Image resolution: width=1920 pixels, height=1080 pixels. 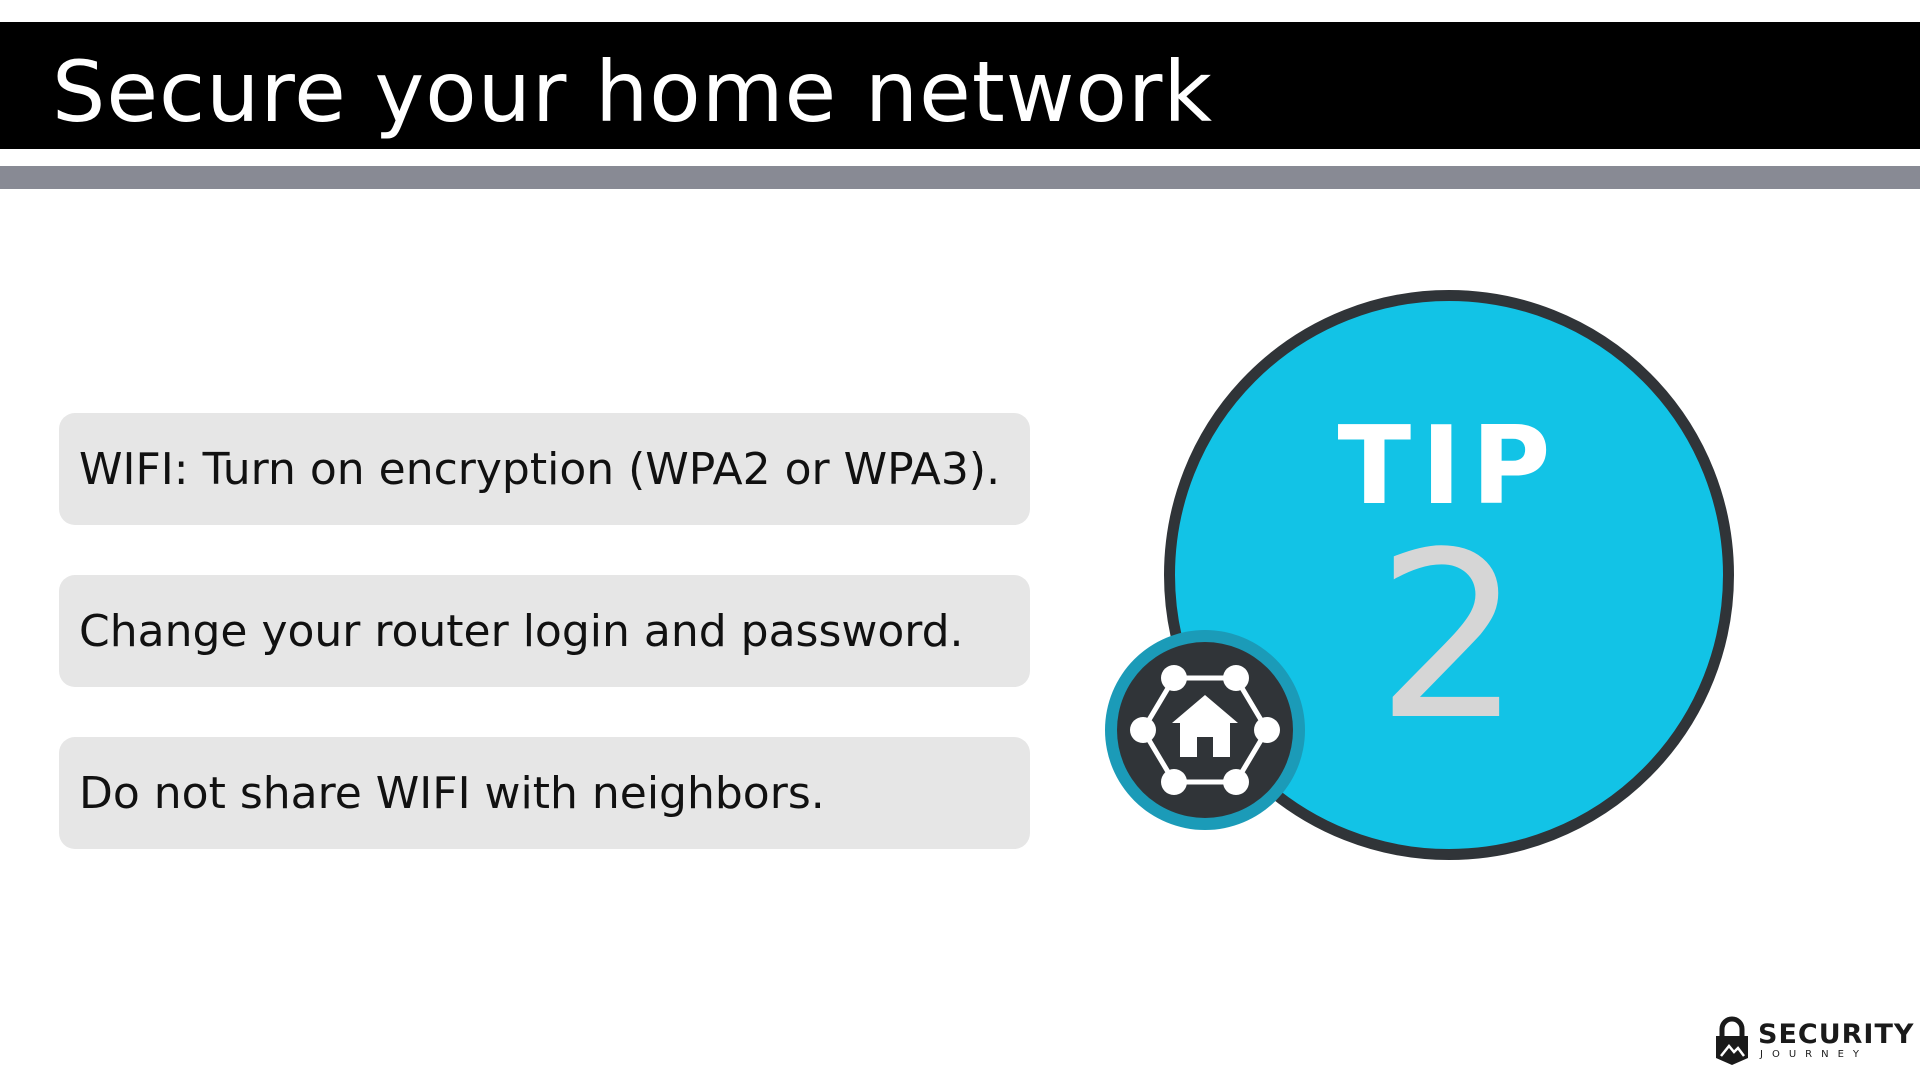 I want to click on logo-subtitle: JOURNEY, so click(x=1814, y=1054).